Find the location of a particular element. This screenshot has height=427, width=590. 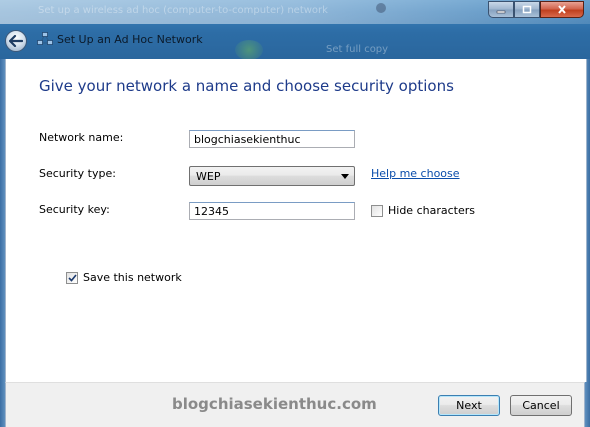

save-network-option: Save this network is located at coordinates (124, 277).